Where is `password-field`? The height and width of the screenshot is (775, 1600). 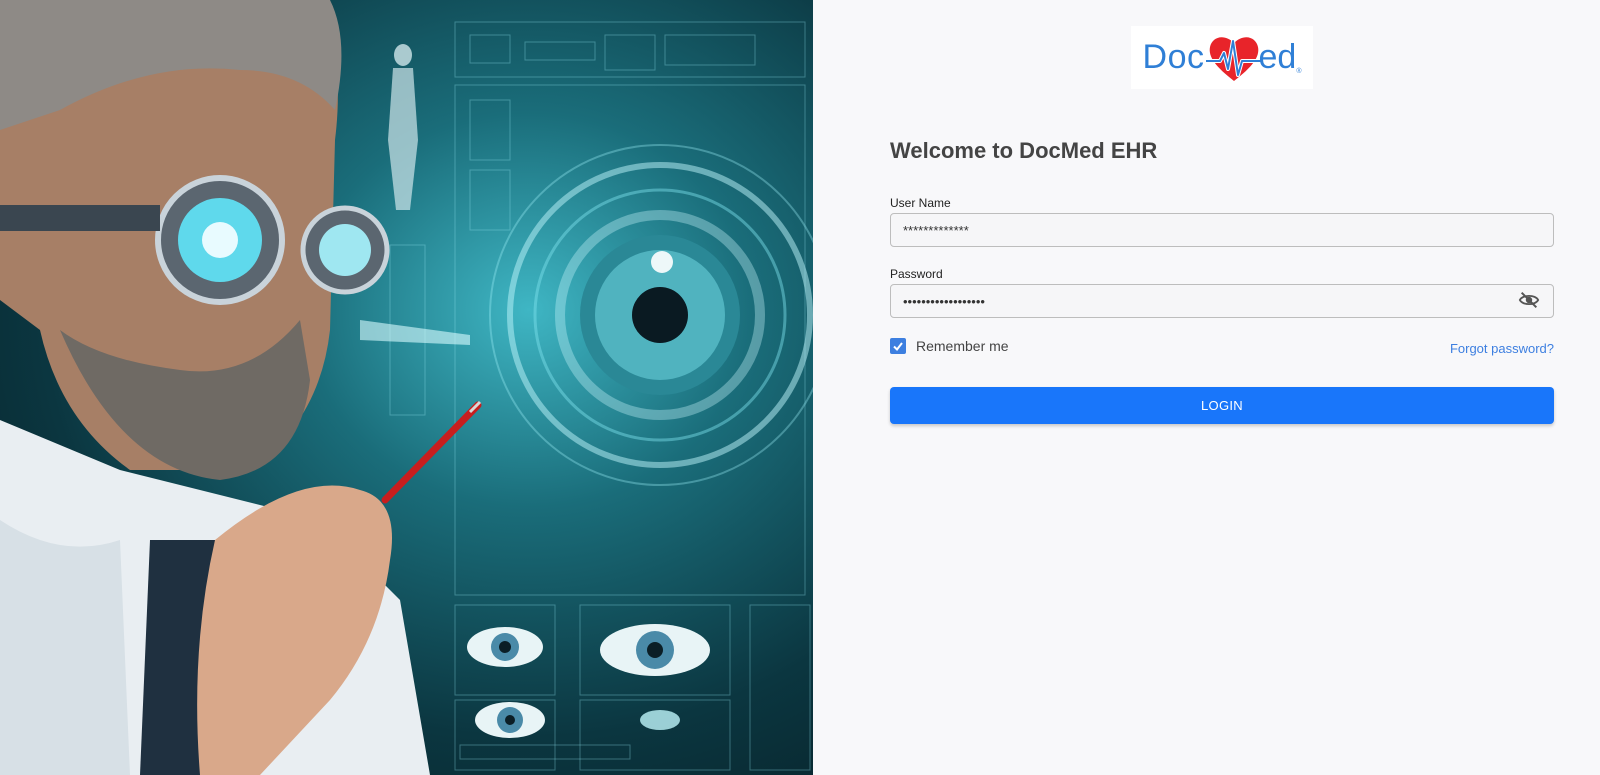
password-field is located at coordinates (1222, 301).